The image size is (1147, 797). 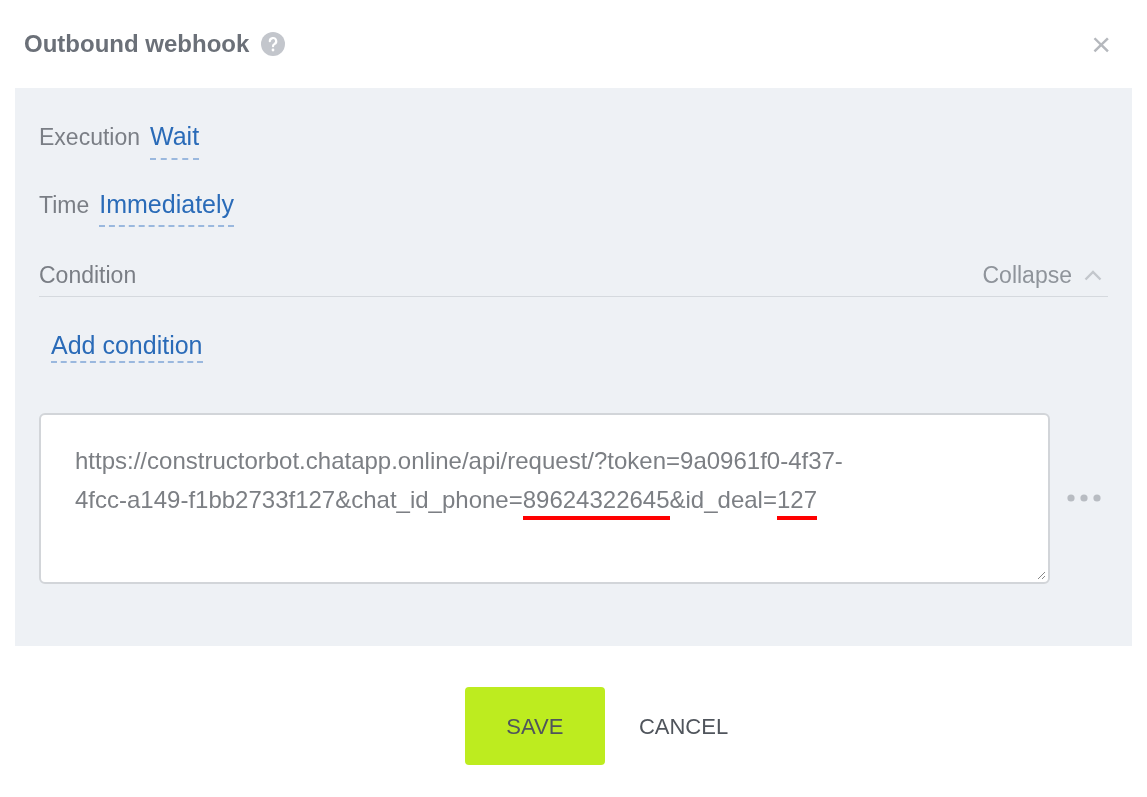 I want to click on help-icon, so click(x=273, y=44).